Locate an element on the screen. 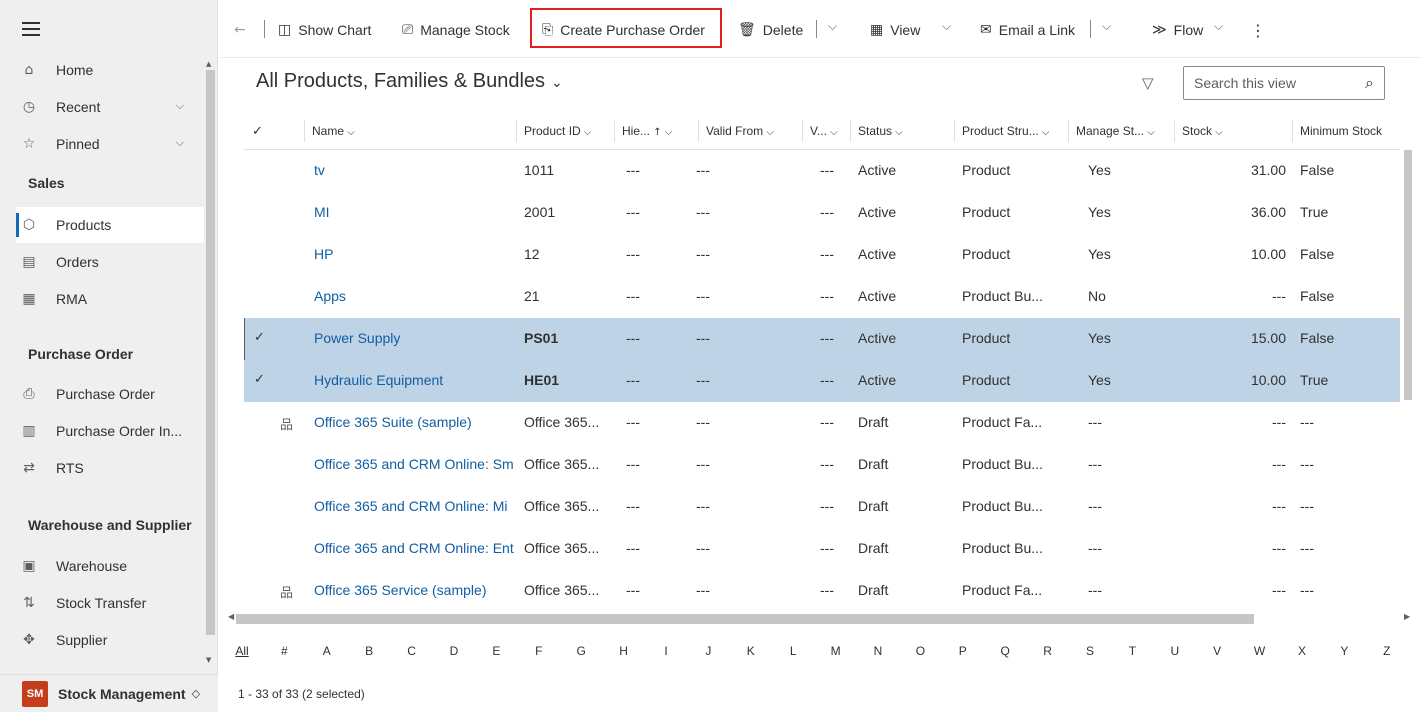  sidebar-item-supplier: ✥ Supplier is located at coordinates (111, 640).